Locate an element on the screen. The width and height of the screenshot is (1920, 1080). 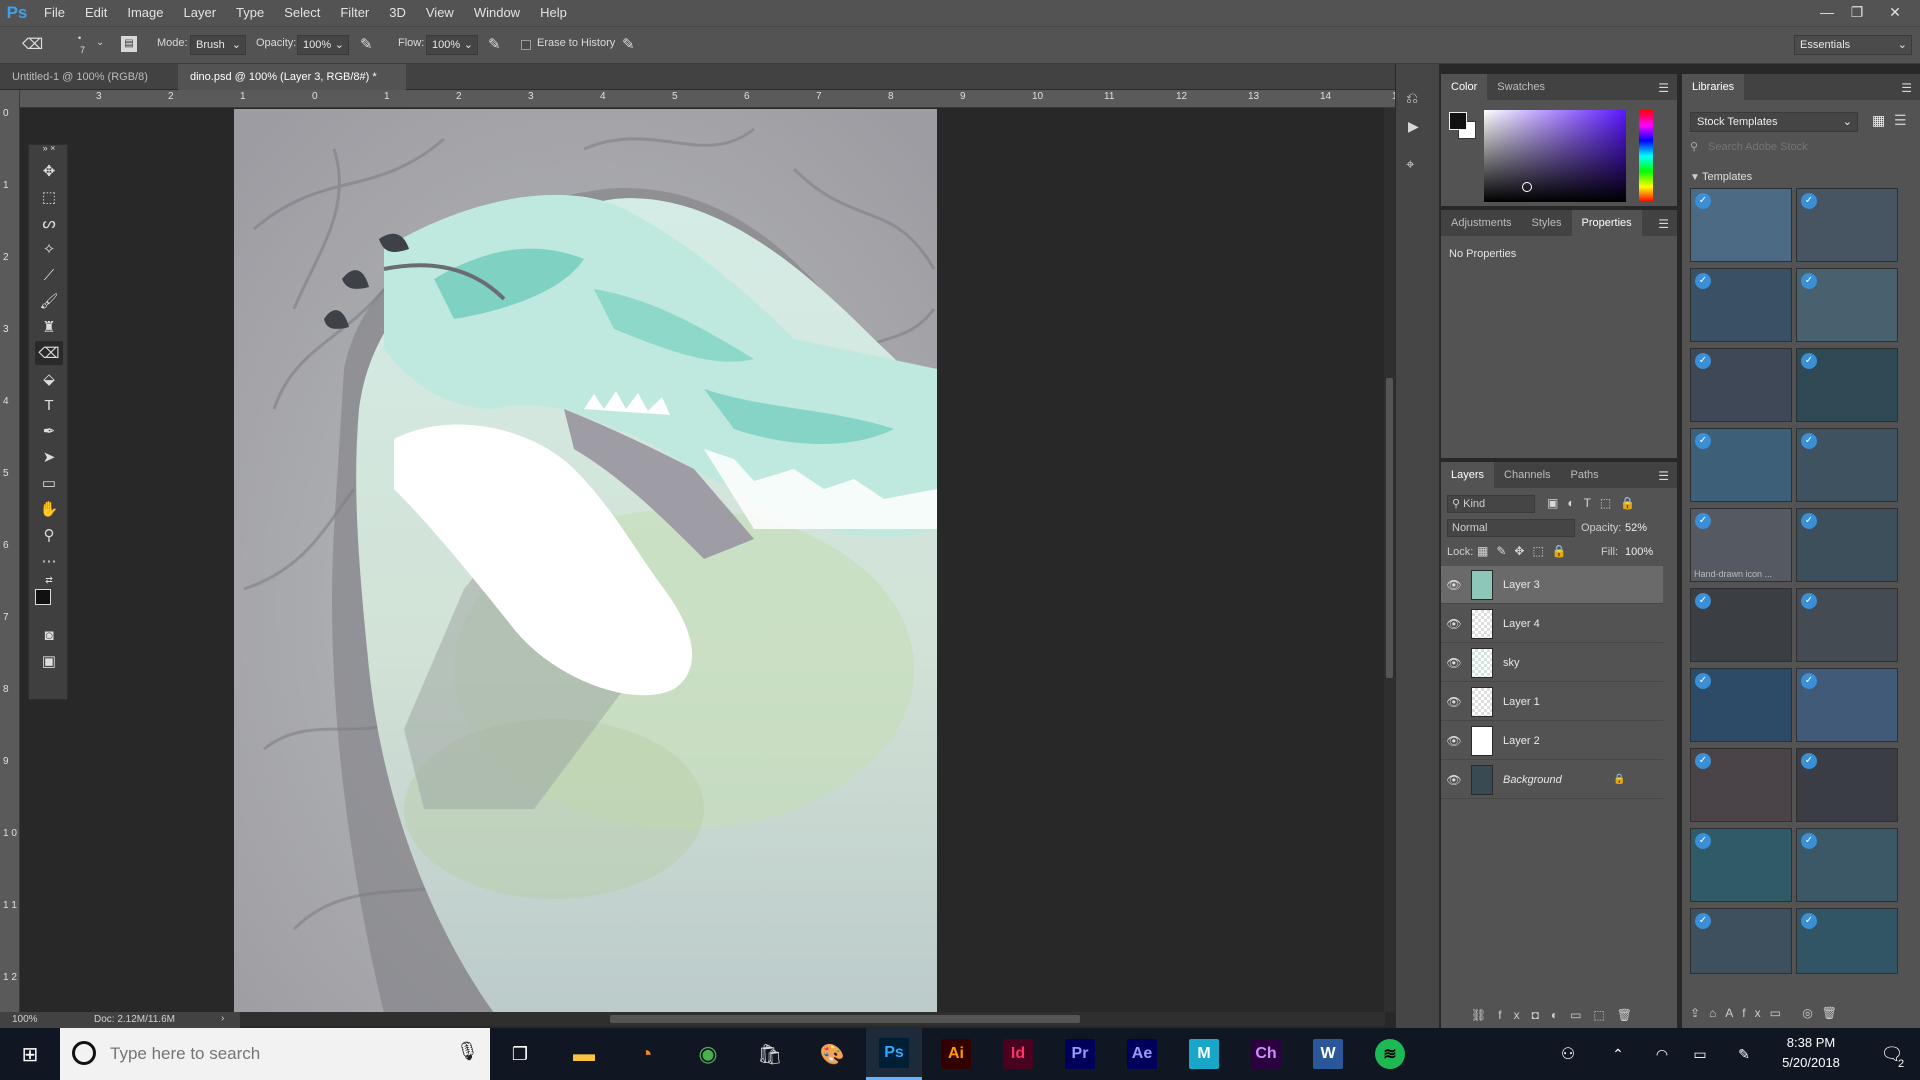
close-button: ✕ is located at coordinates (1895, 13).